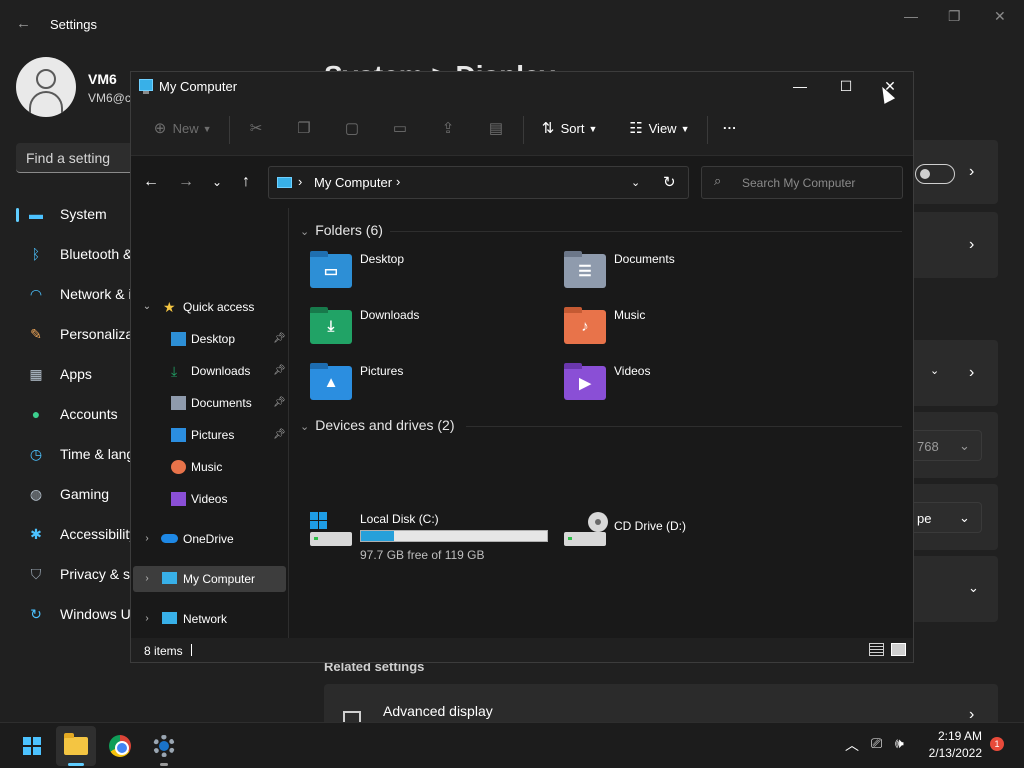 This screenshot has height=768, width=1024. I want to click on folder-music: ♪ Music, so click(684, 327).